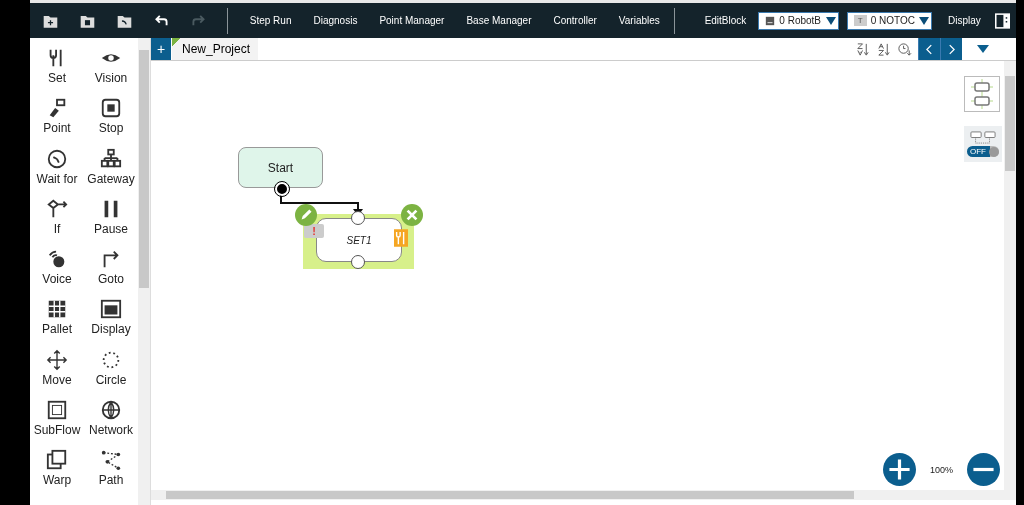  What do you see at coordinates (57, 323) in the screenshot?
I see `palette-item: Pallet` at bounding box center [57, 323].